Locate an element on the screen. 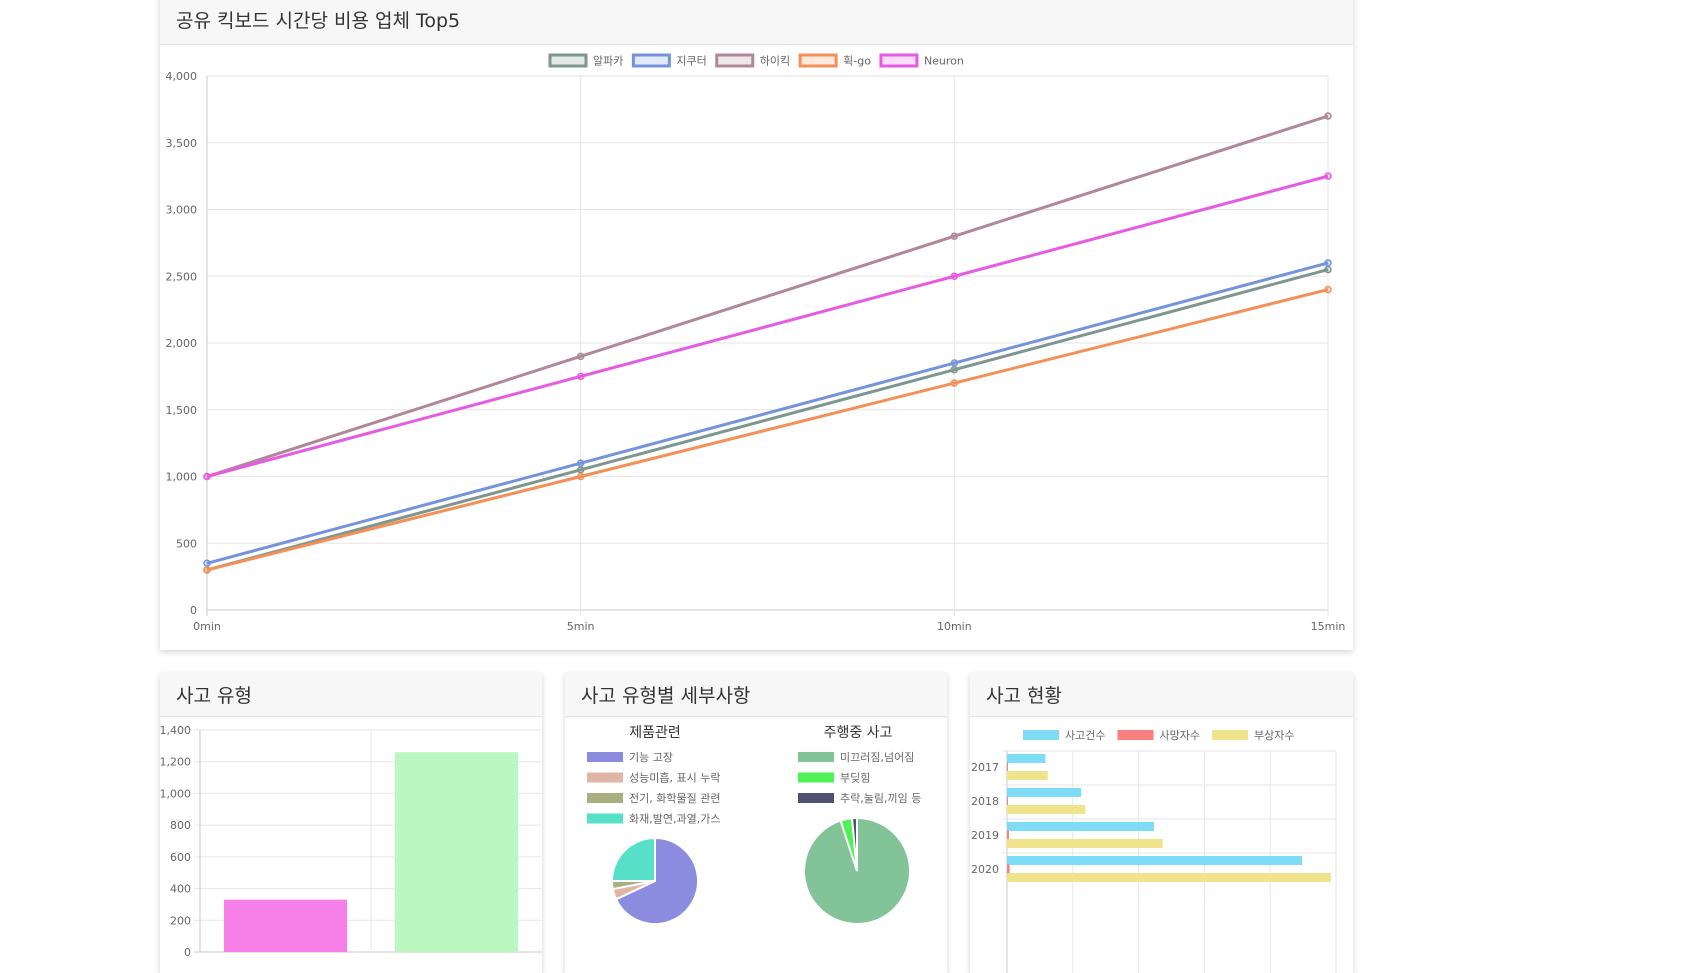 This screenshot has height=973, width=1702. y-tick-label: 1,000 is located at coordinates (182, 477).